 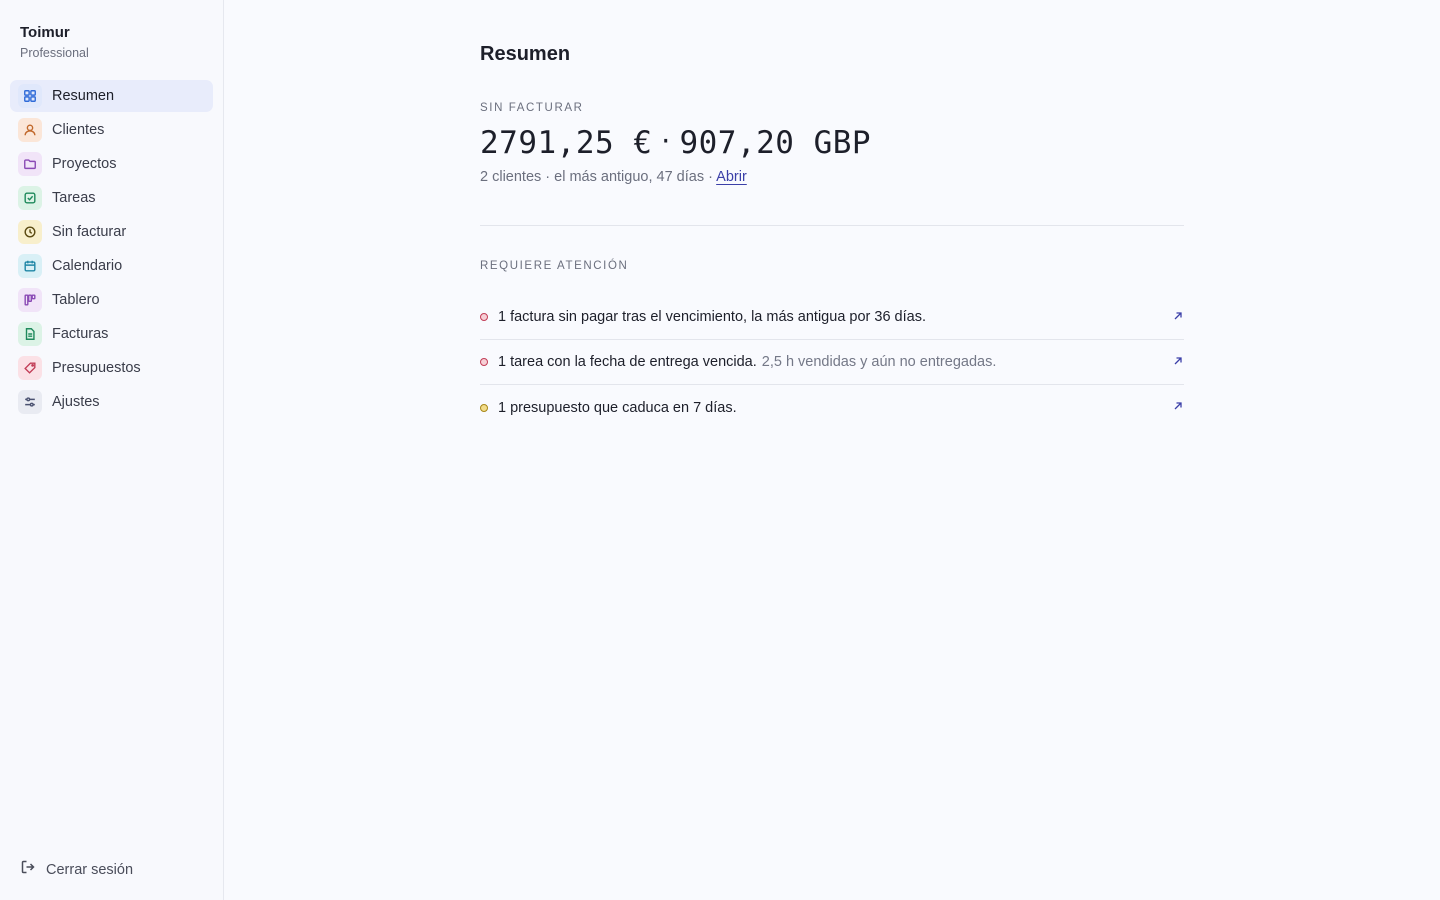 I want to click on sliders-icon, so click(x=30, y=402).